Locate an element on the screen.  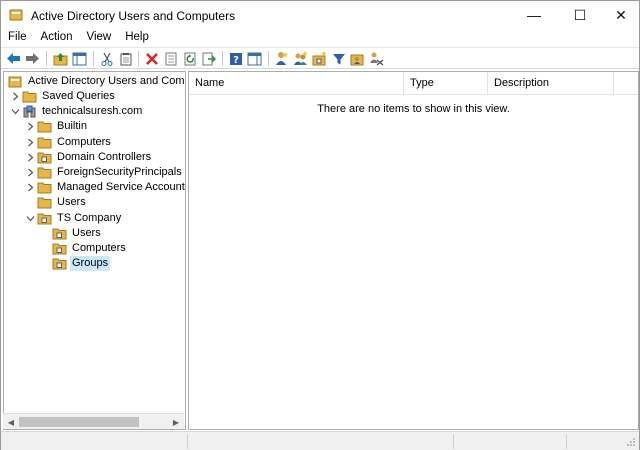
tree-item-label: Managed Service Accounts is located at coordinates (121, 187).